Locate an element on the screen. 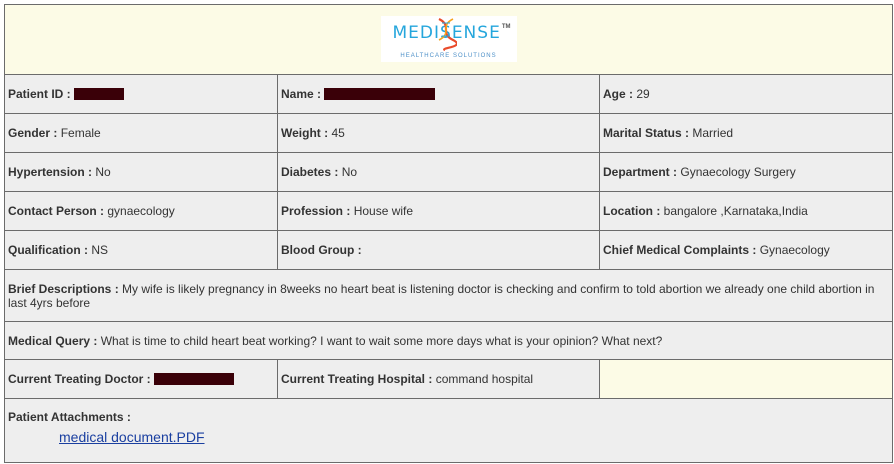 This screenshot has height=464, width=894. name-label: Name : is located at coordinates (301, 94).